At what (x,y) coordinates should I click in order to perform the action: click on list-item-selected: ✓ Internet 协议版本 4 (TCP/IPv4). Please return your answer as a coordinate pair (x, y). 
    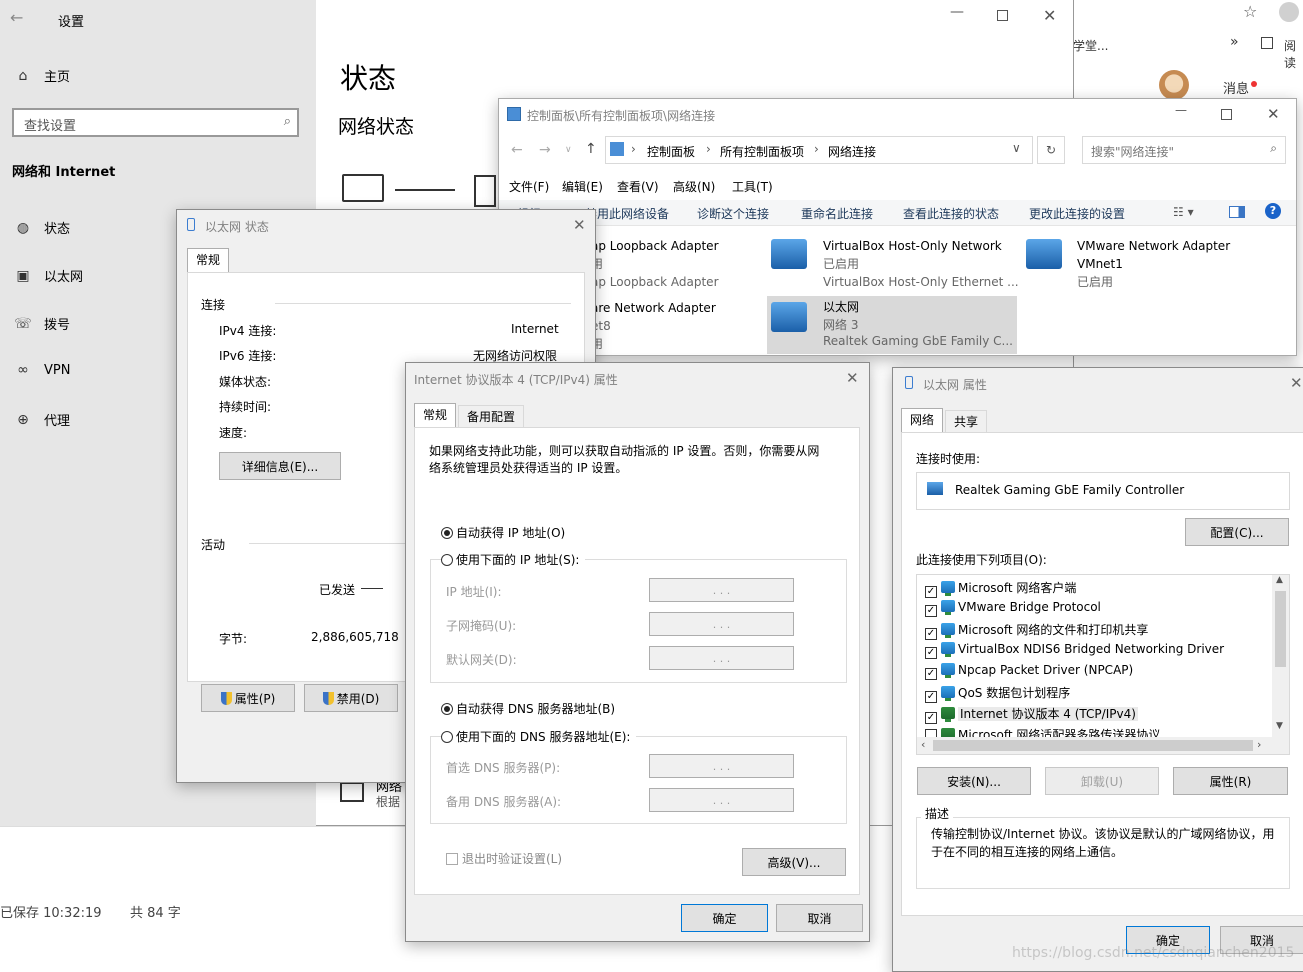
    Looking at the image, I should click on (1031, 714).